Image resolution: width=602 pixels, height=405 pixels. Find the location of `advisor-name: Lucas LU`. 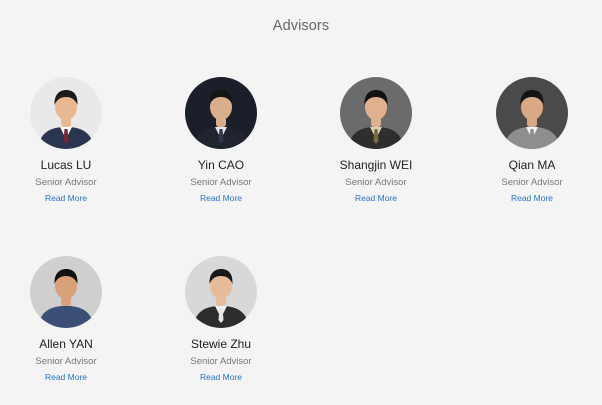

advisor-name: Lucas LU is located at coordinates (66, 165).